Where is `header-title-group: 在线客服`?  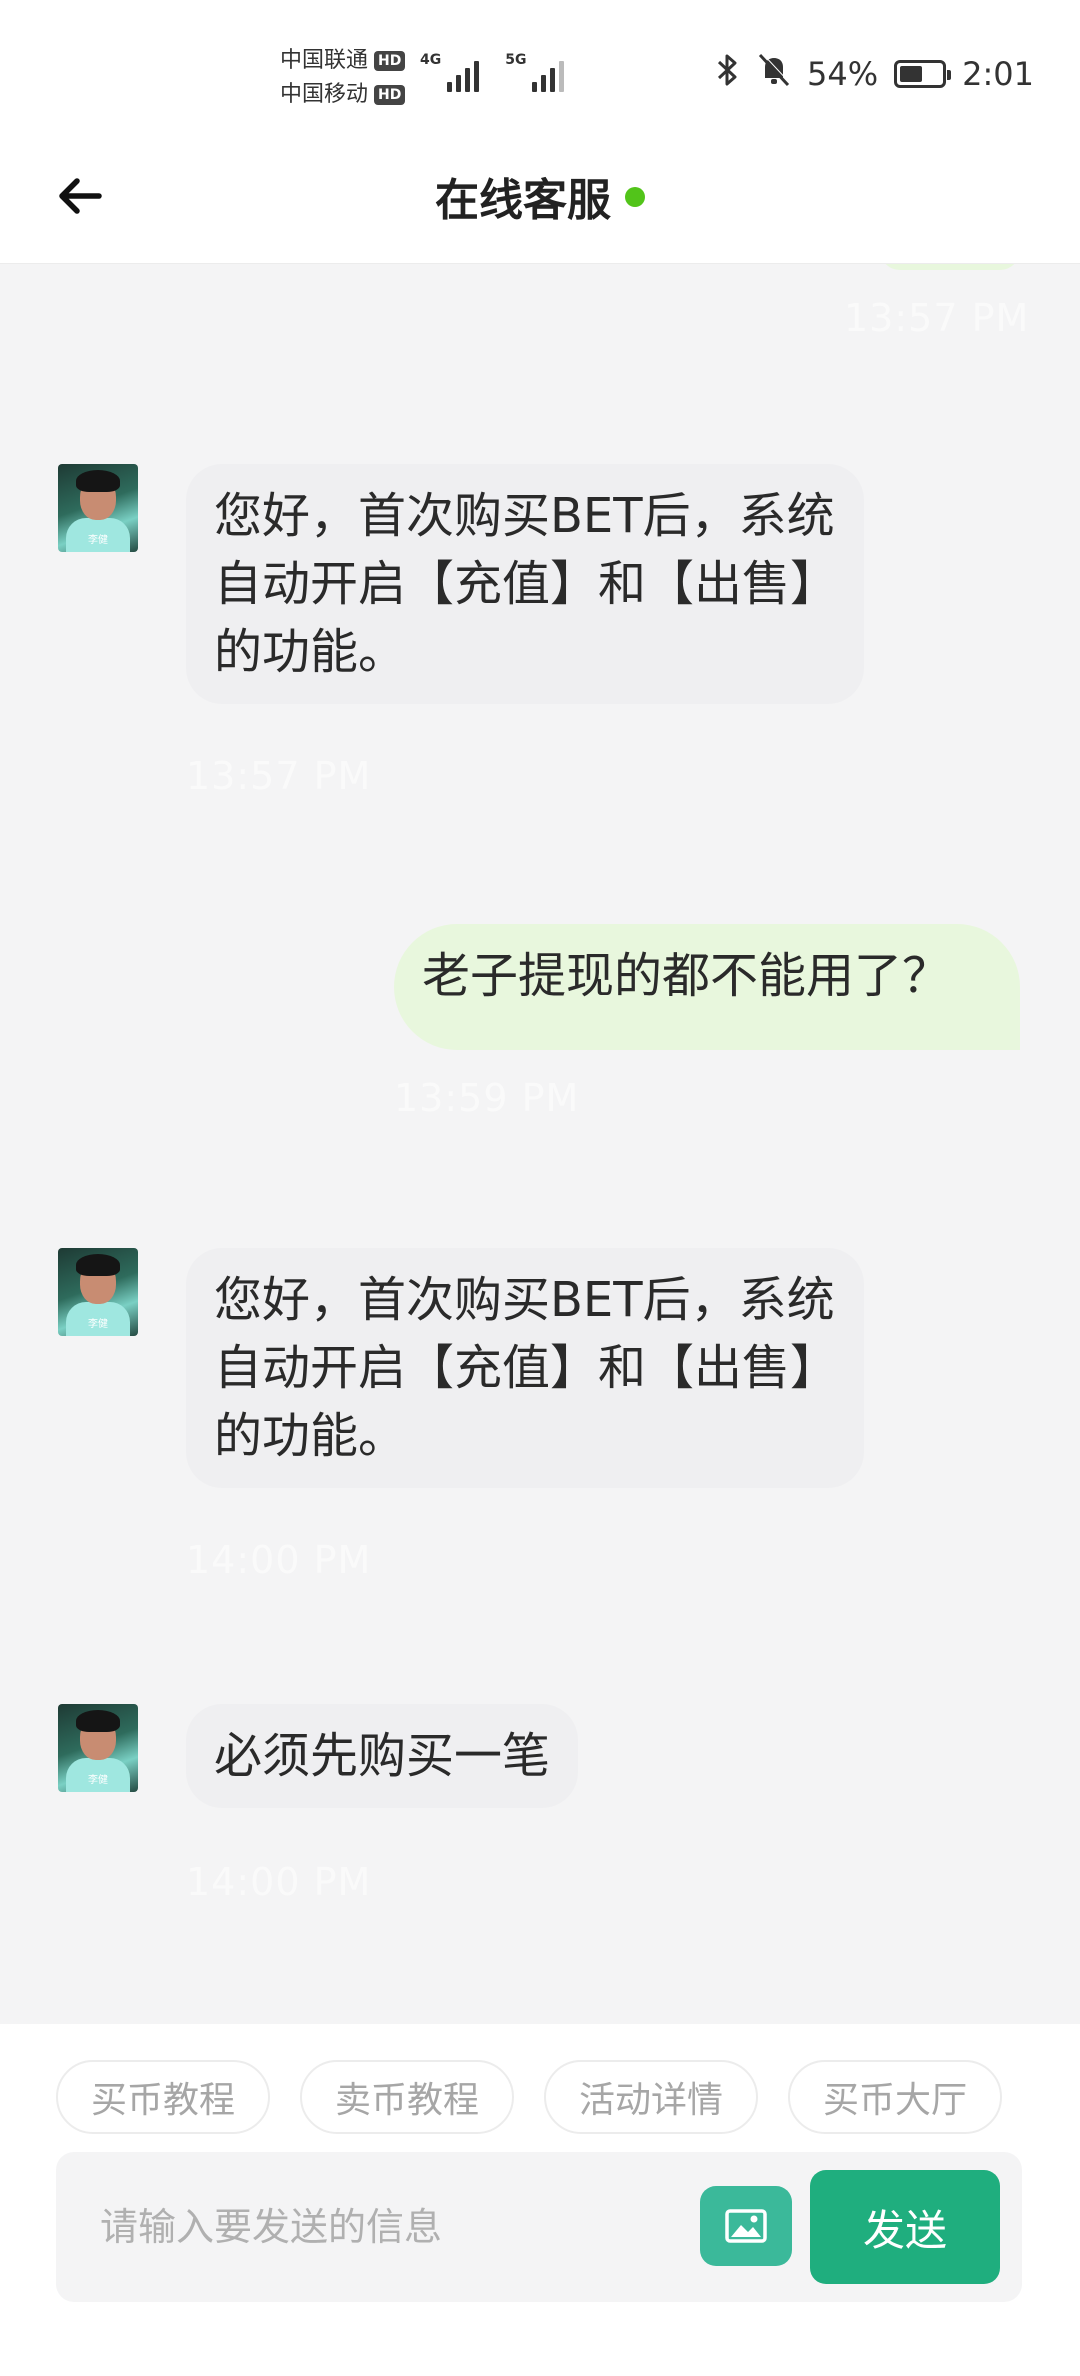 header-title-group: 在线客服 is located at coordinates (540, 196).